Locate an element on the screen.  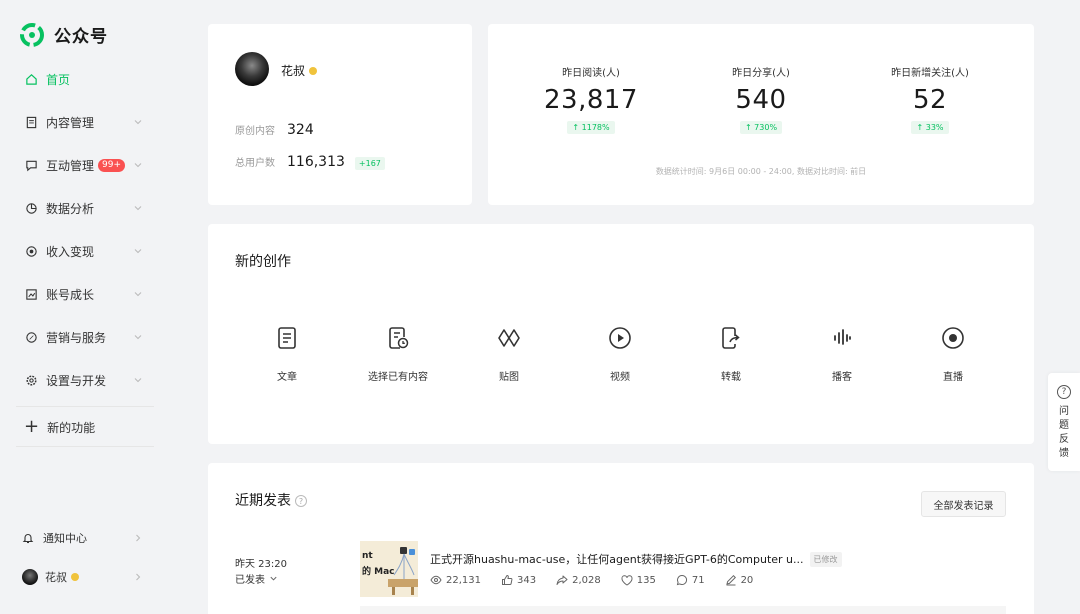
stat-value: 540 is located at coordinates (761, 100).